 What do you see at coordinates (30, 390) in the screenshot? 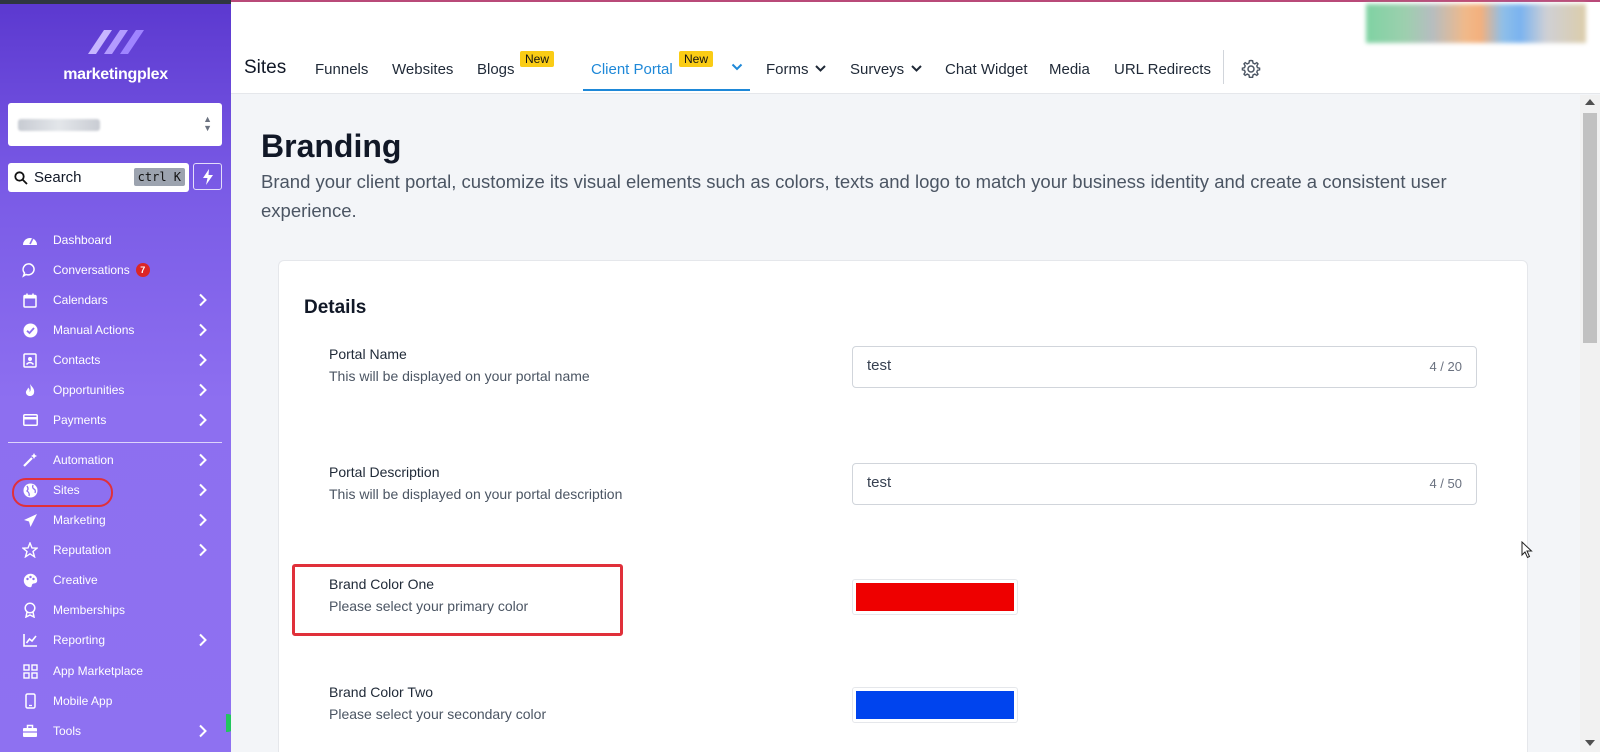
I see `flame-icon` at bounding box center [30, 390].